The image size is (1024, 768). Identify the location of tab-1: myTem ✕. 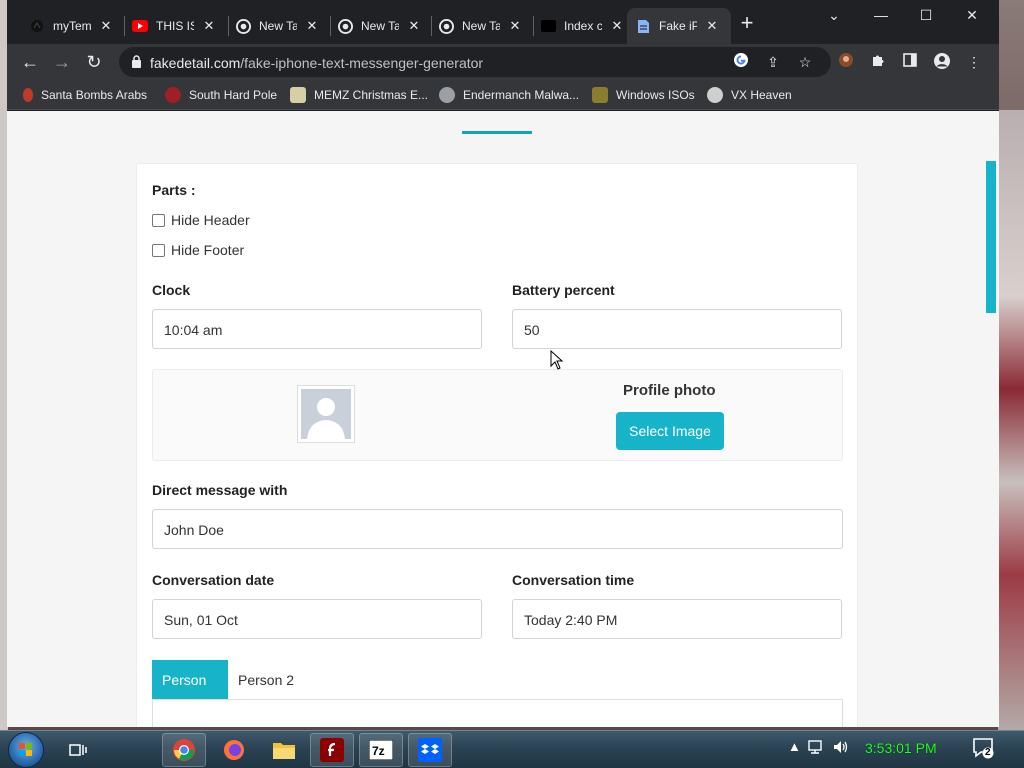
(71, 26).